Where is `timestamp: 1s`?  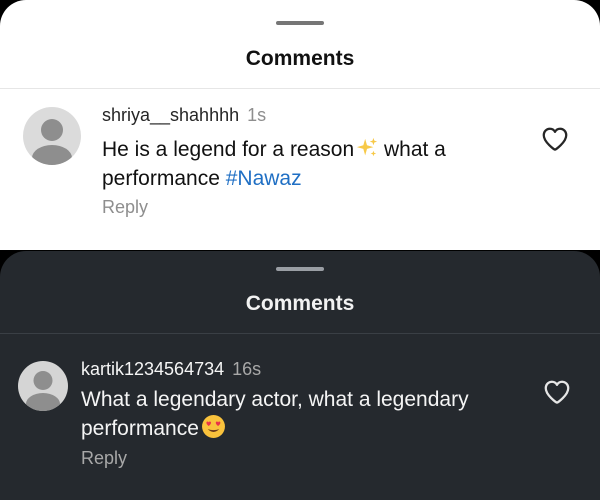 timestamp: 1s is located at coordinates (257, 115).